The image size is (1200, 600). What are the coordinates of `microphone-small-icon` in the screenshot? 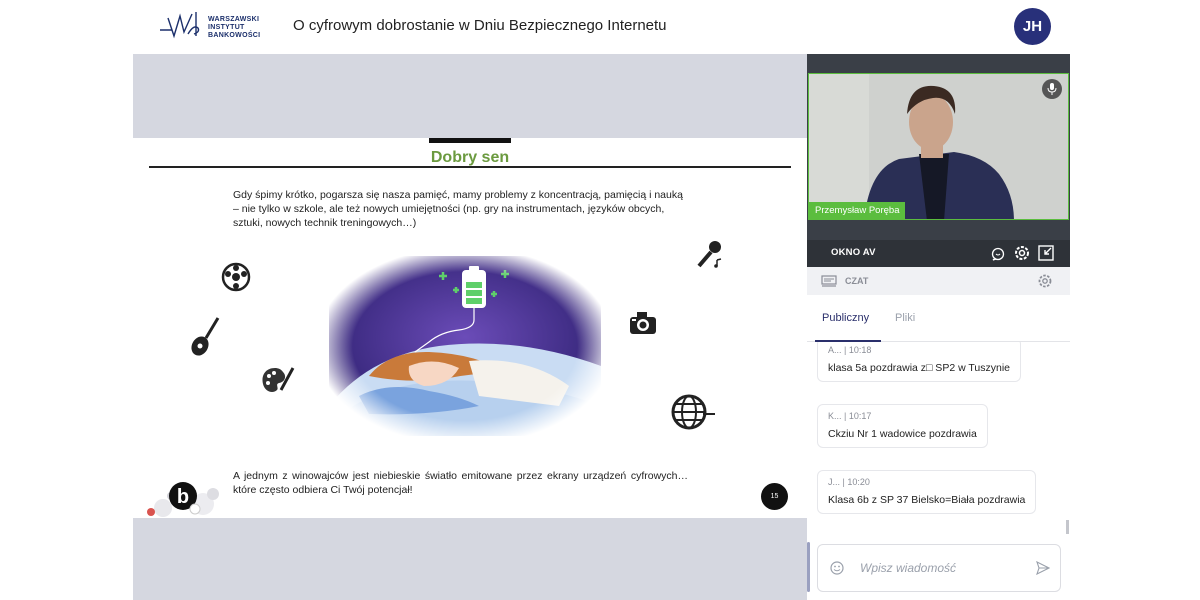 It's located at (1052, 89).